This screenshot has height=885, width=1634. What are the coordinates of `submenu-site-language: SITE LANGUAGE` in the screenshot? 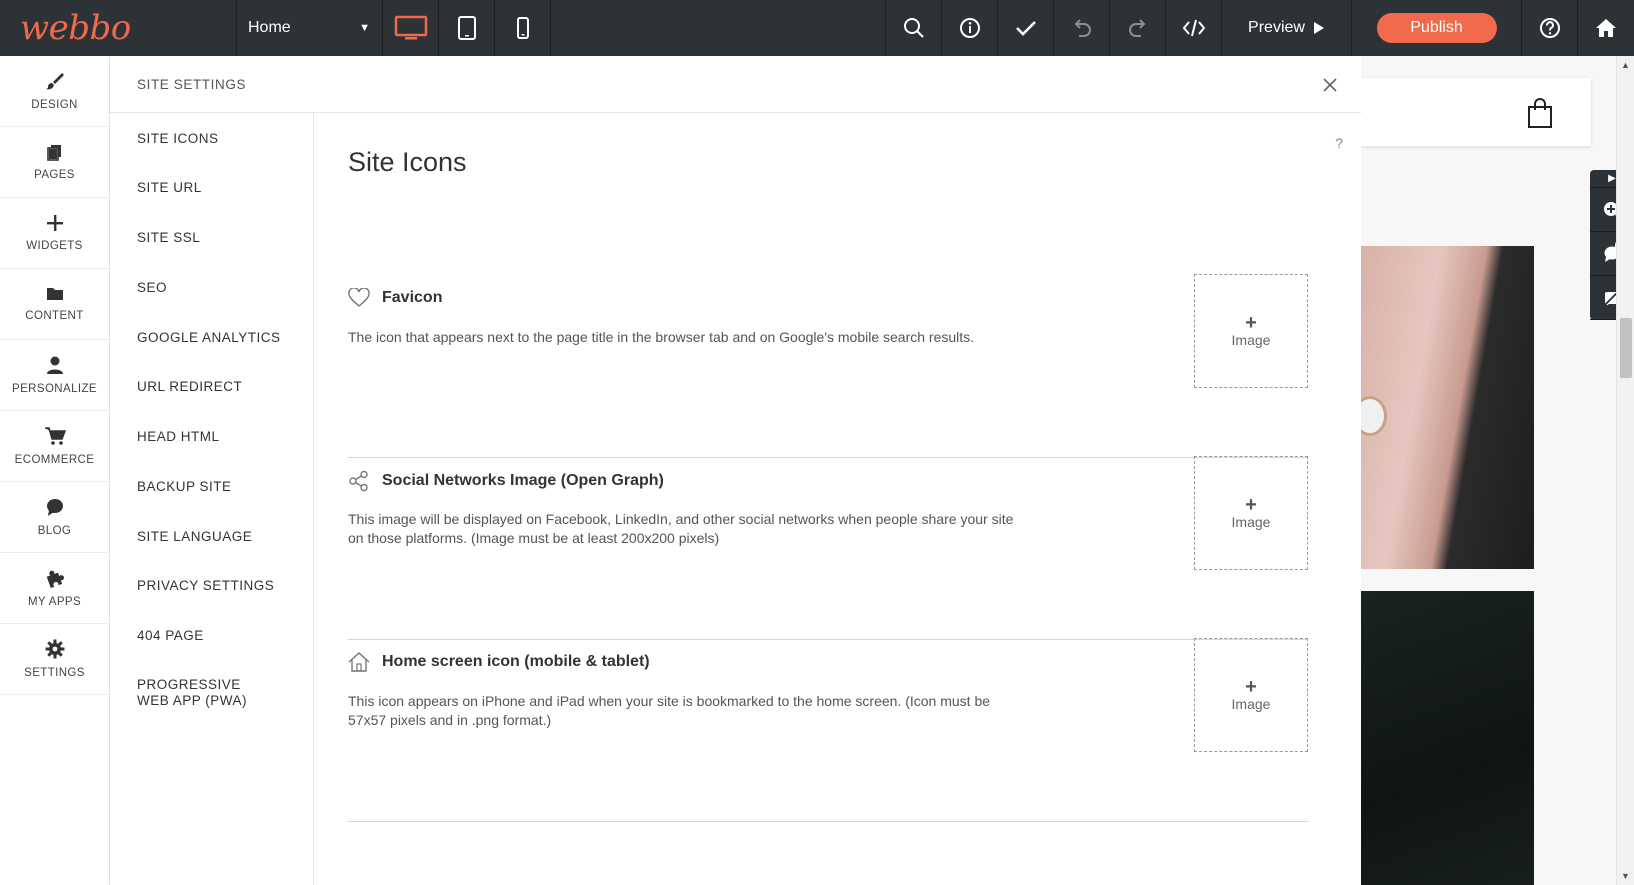 It's located at (194, 537).